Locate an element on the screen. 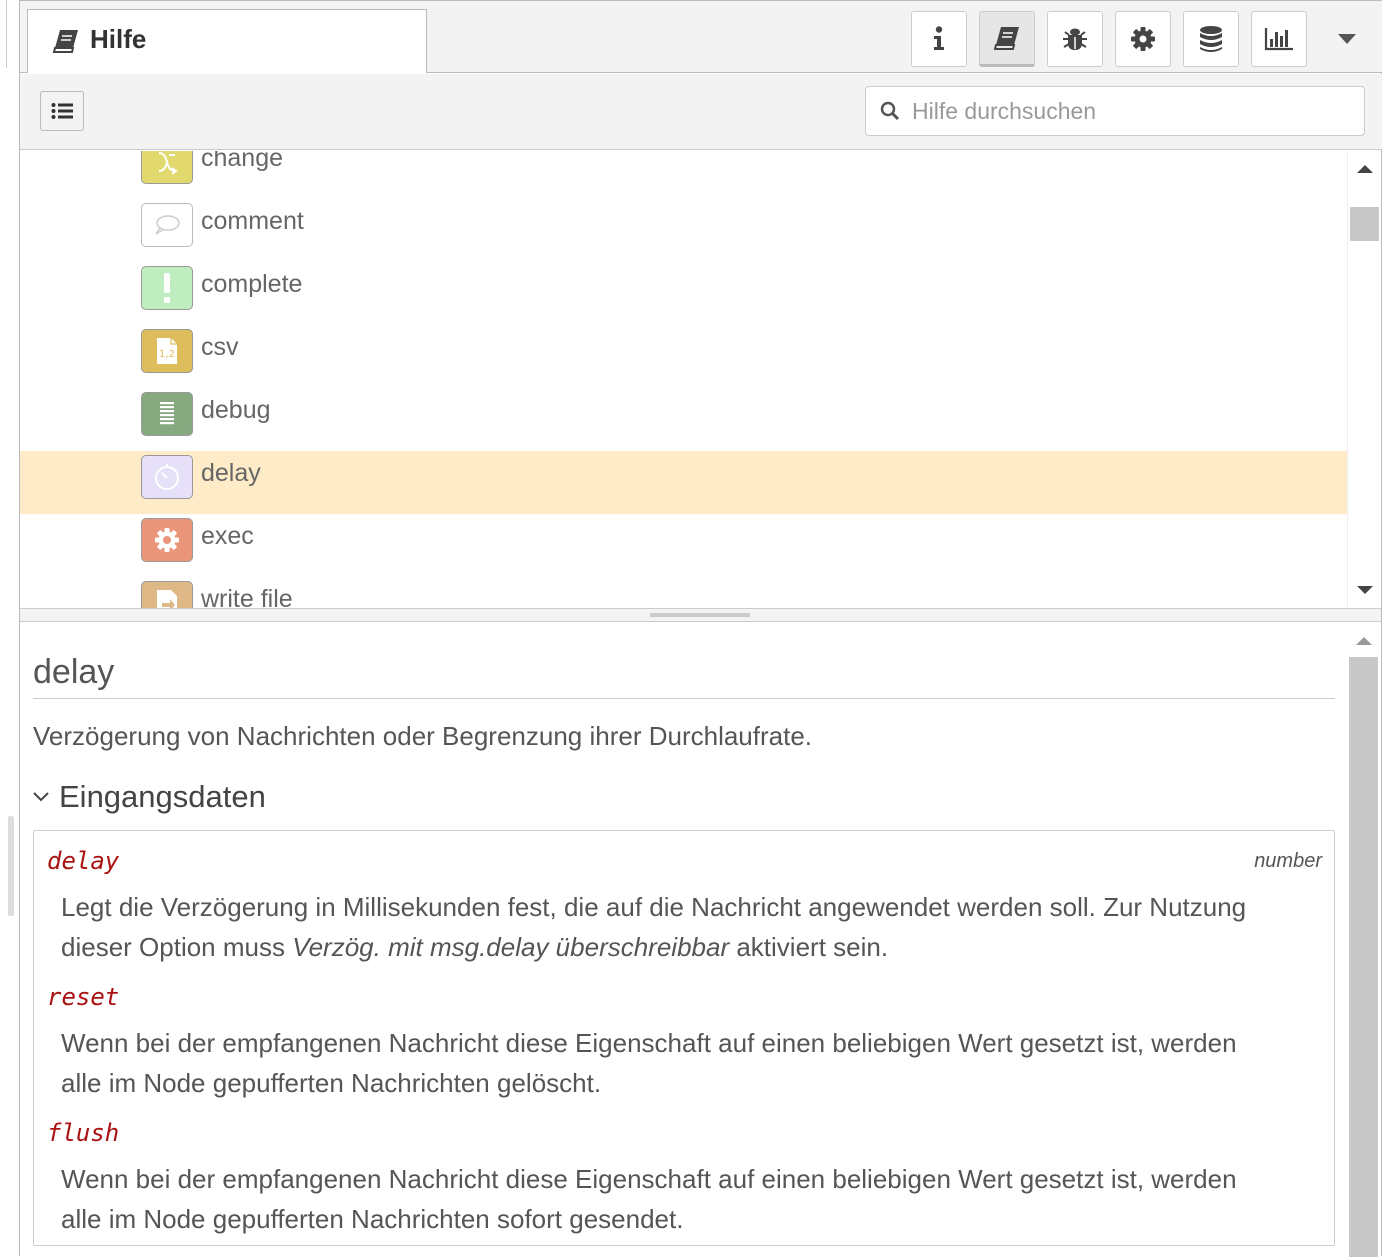  tab-help: Hilfe is located at coordinates (227, 41).